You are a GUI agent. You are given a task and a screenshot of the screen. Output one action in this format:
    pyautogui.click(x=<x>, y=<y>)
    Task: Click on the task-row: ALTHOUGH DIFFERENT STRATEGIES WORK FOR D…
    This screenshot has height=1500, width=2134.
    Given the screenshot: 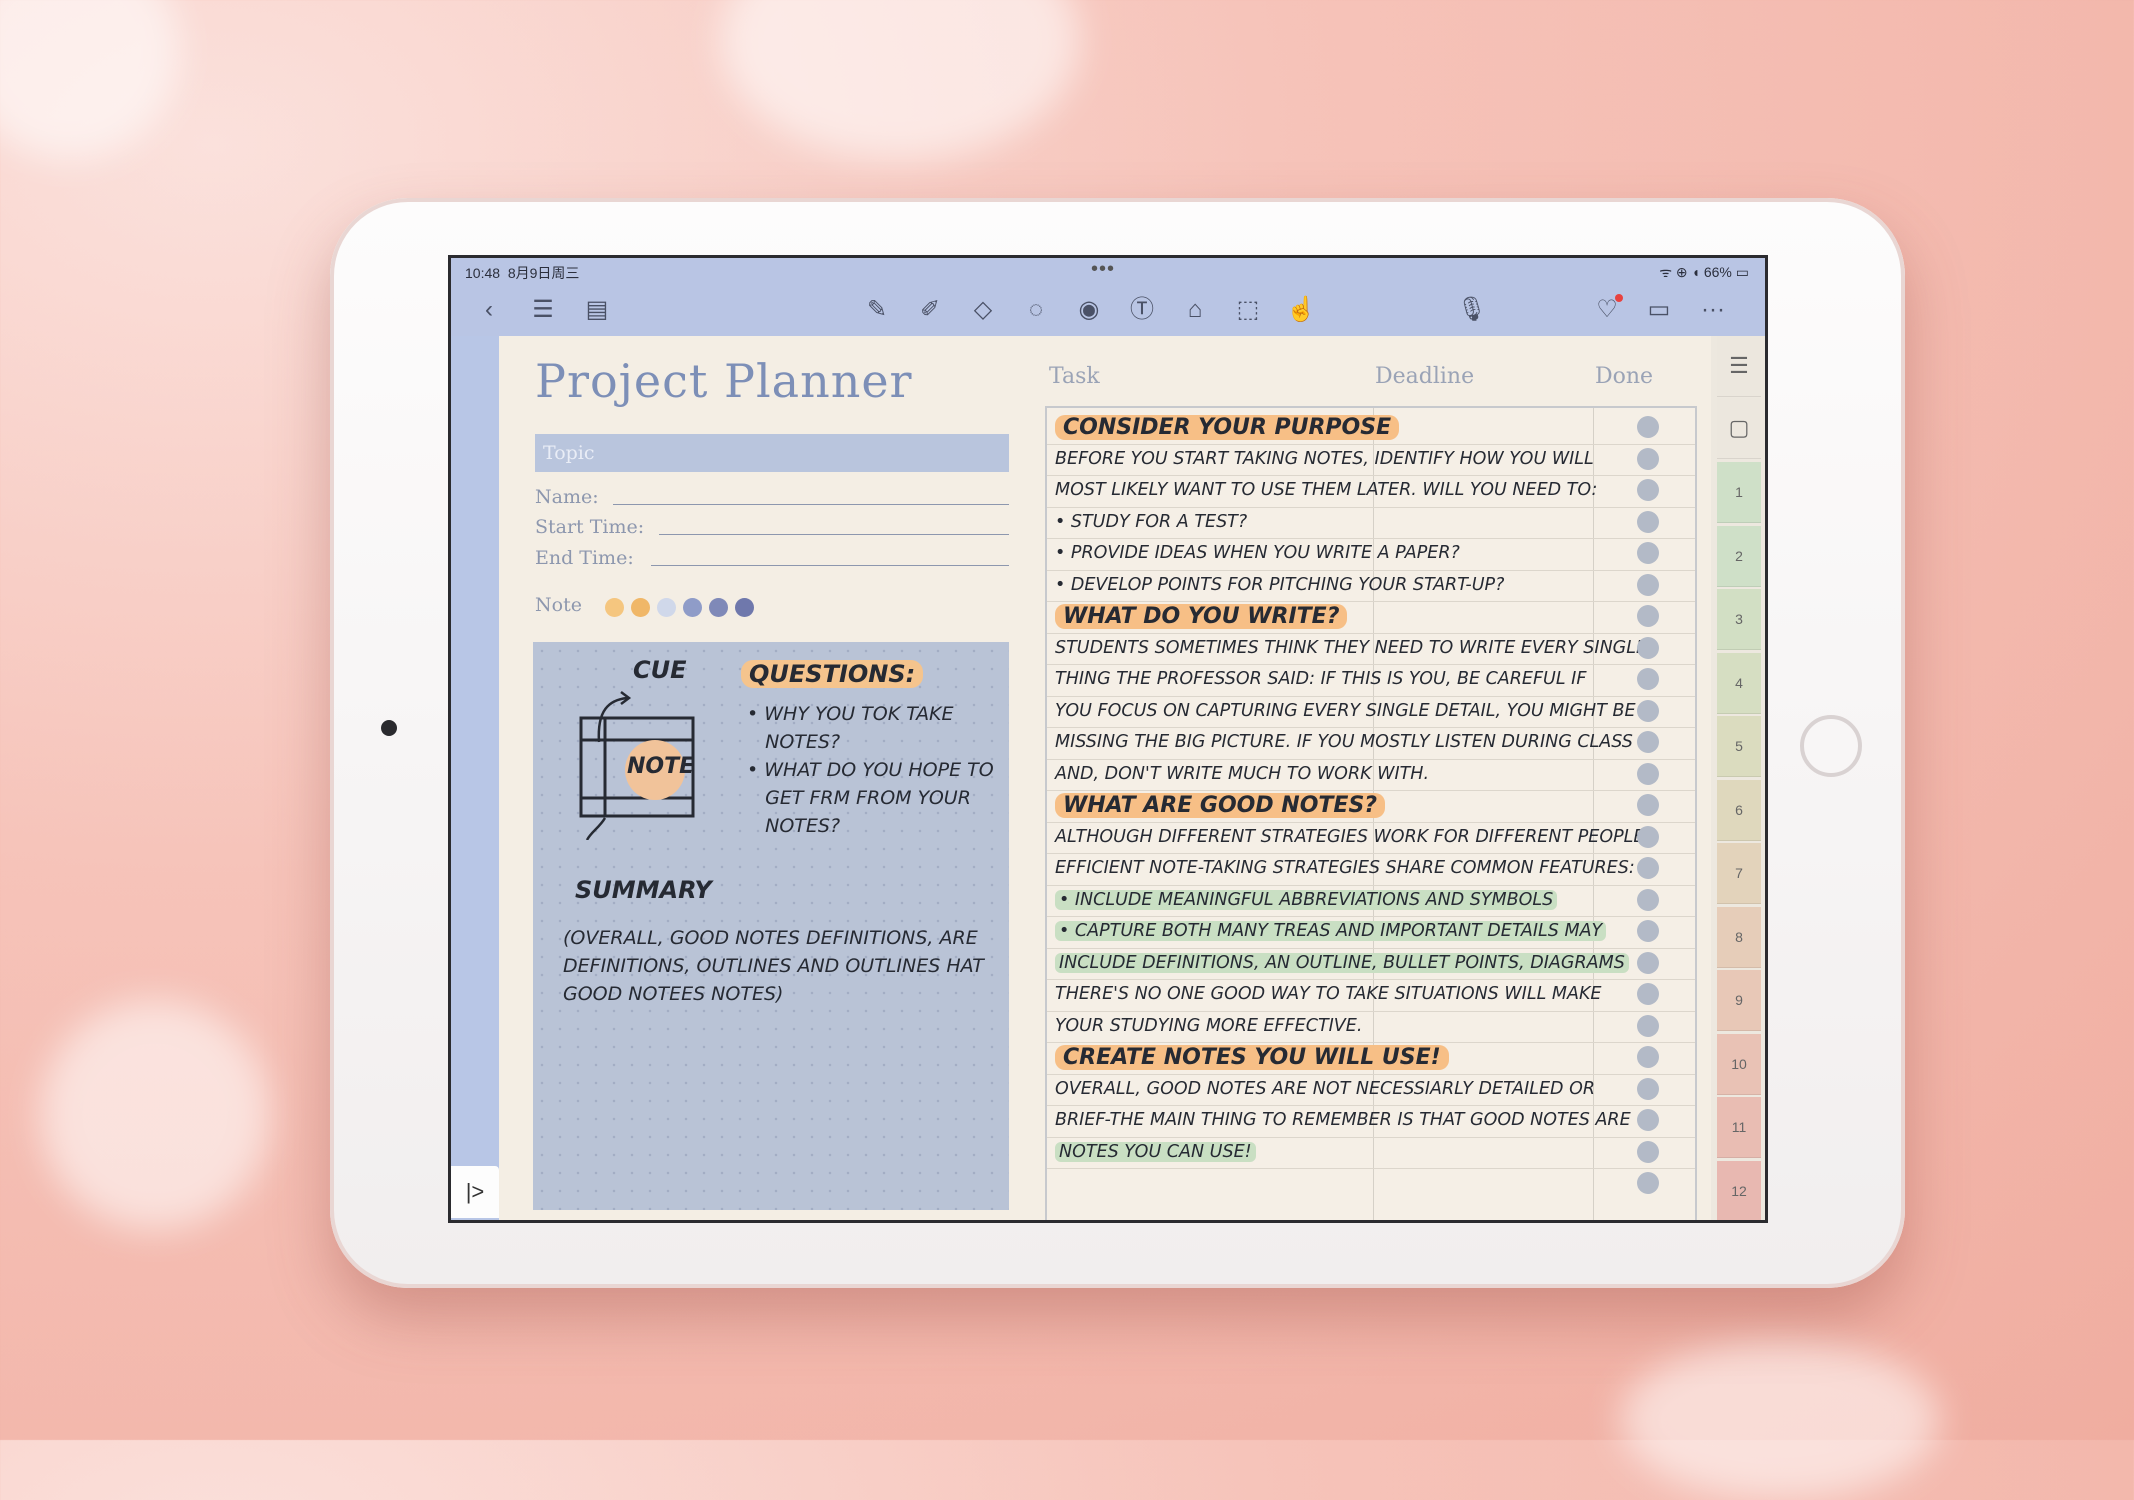 What is the action you would take?
    pyautogui.click(x=1352, y=837)
    